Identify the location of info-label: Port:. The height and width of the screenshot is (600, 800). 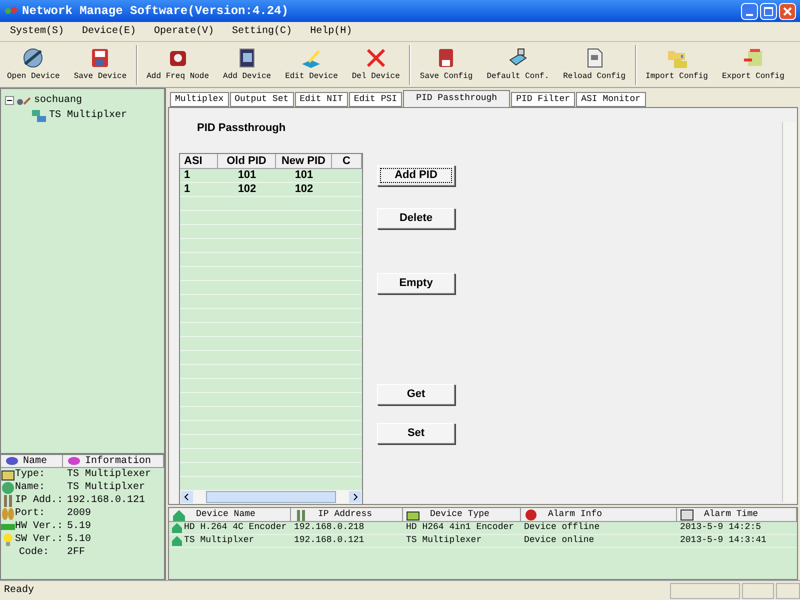
(30, 514).